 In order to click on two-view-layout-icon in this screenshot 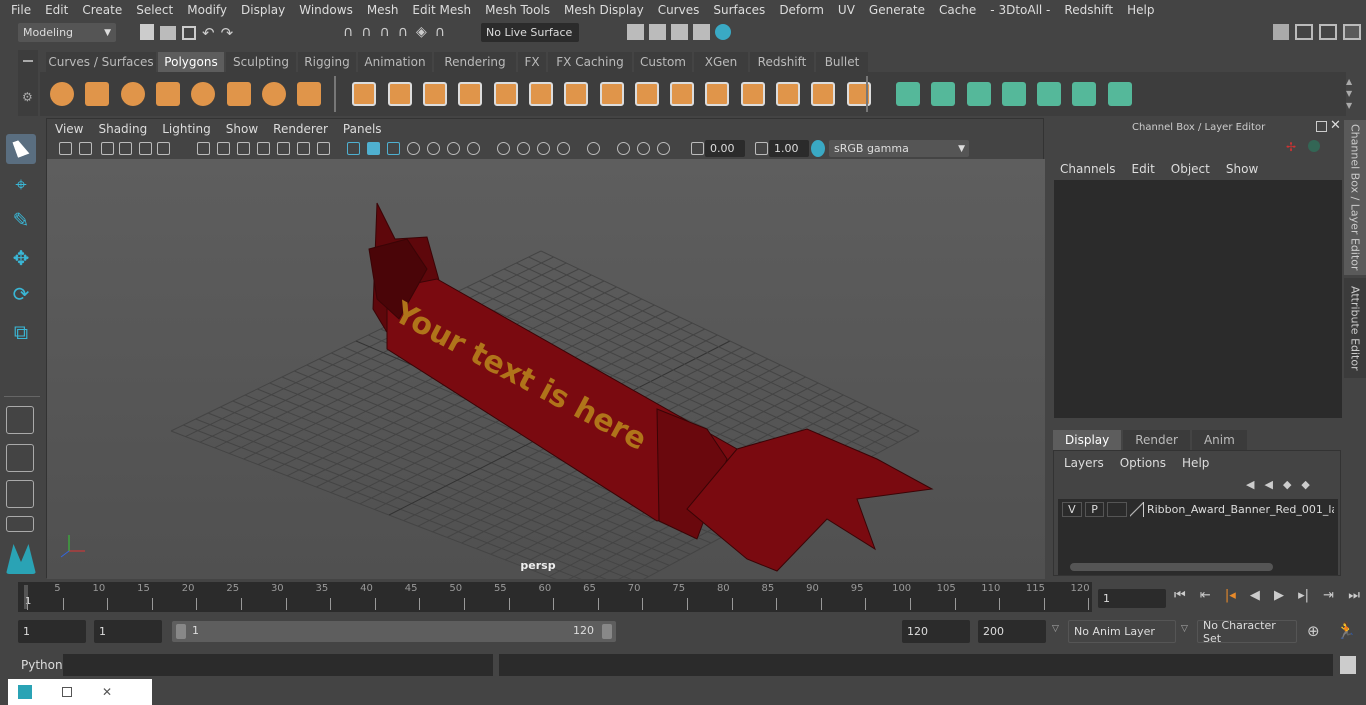, I will do `click(20, 494)`.